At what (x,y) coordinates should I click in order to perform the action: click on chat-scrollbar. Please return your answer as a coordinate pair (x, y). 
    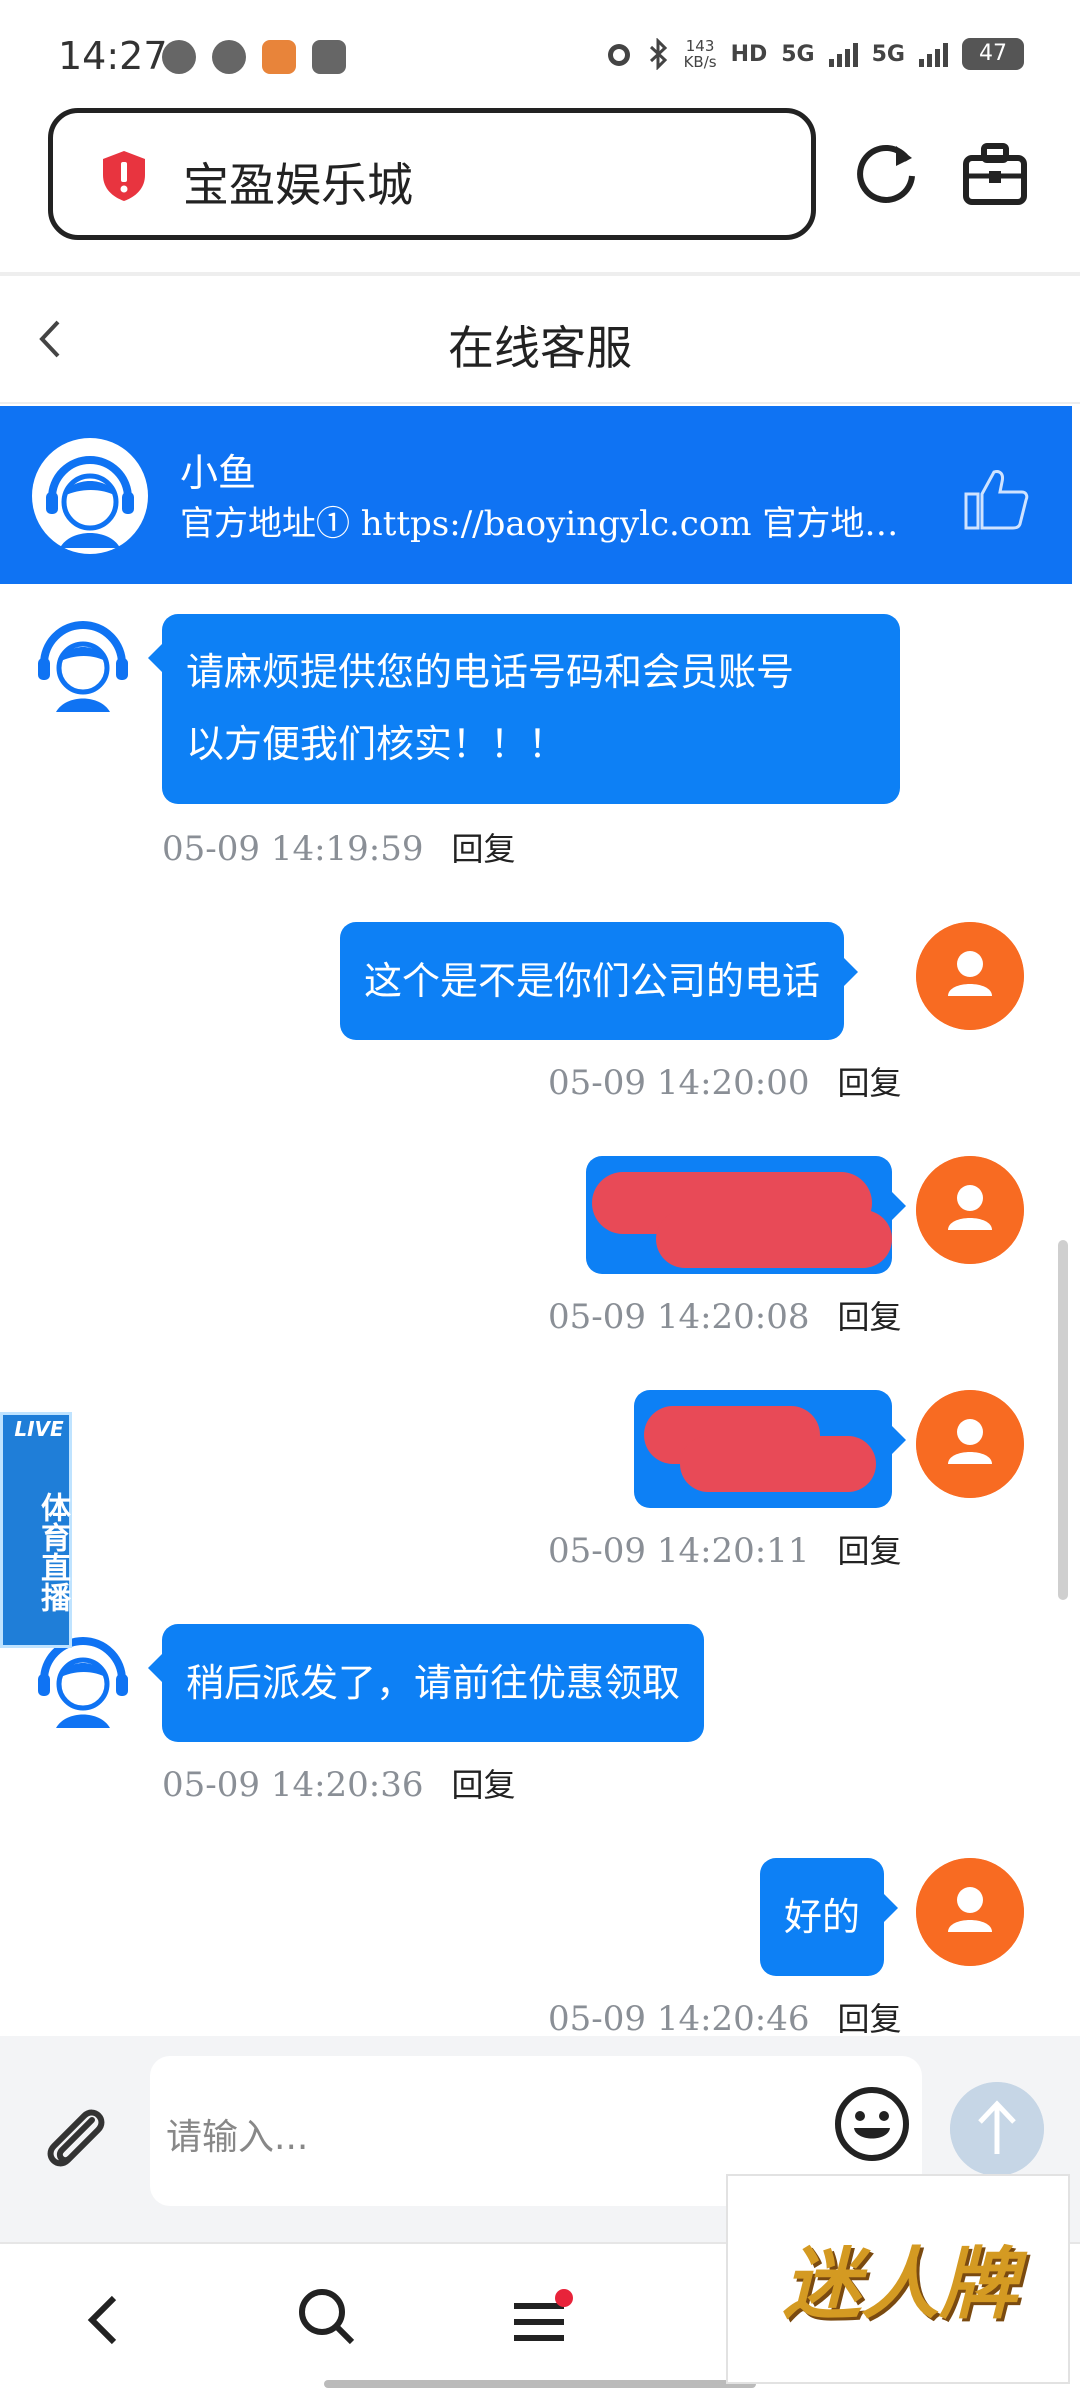
    Looking at the image, I should click on (1063, 1420).